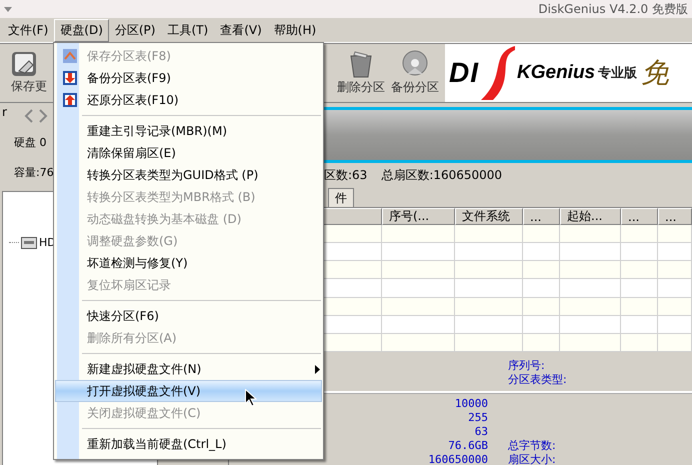 Image resolution: width=692 pixels, height=465 pixels. What do you see at coordinates (241, 30) in the screenshot?
I see `menu-bar-item: 查看(V)` at bounding box center [241, 30].